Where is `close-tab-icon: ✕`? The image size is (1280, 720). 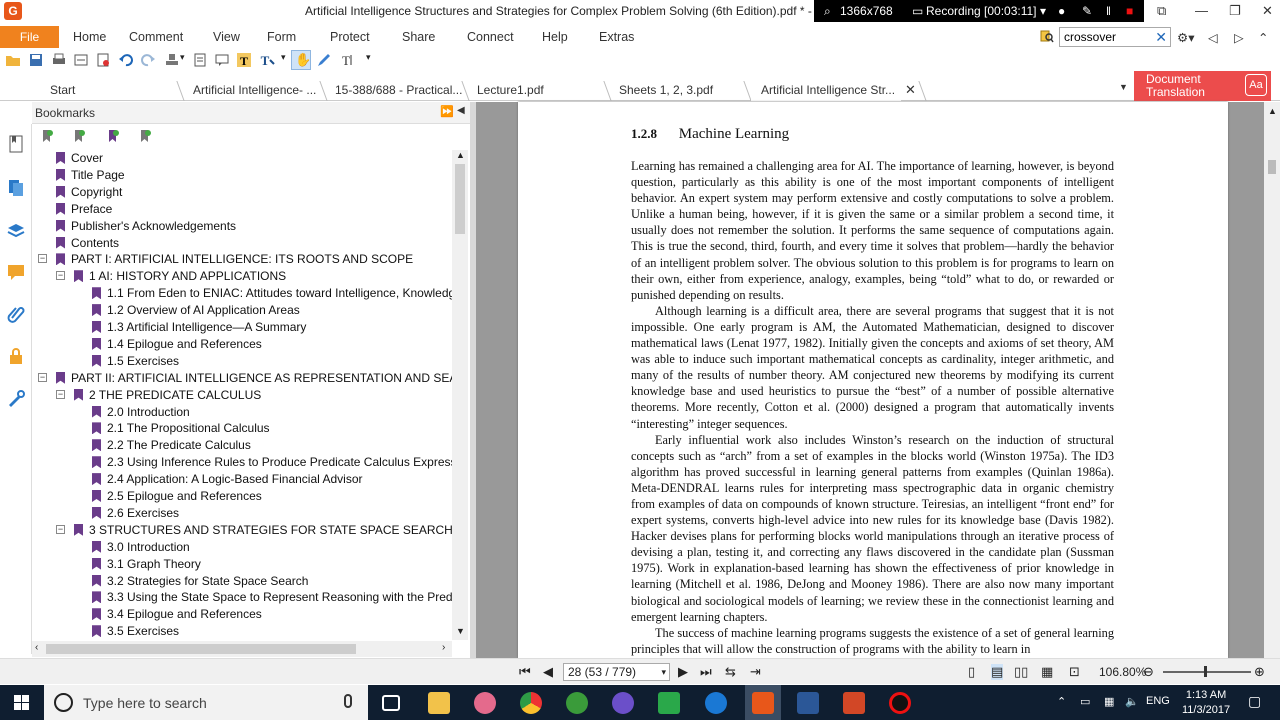 close-tab-icon: ✕ is located at coordinates (910, 90).